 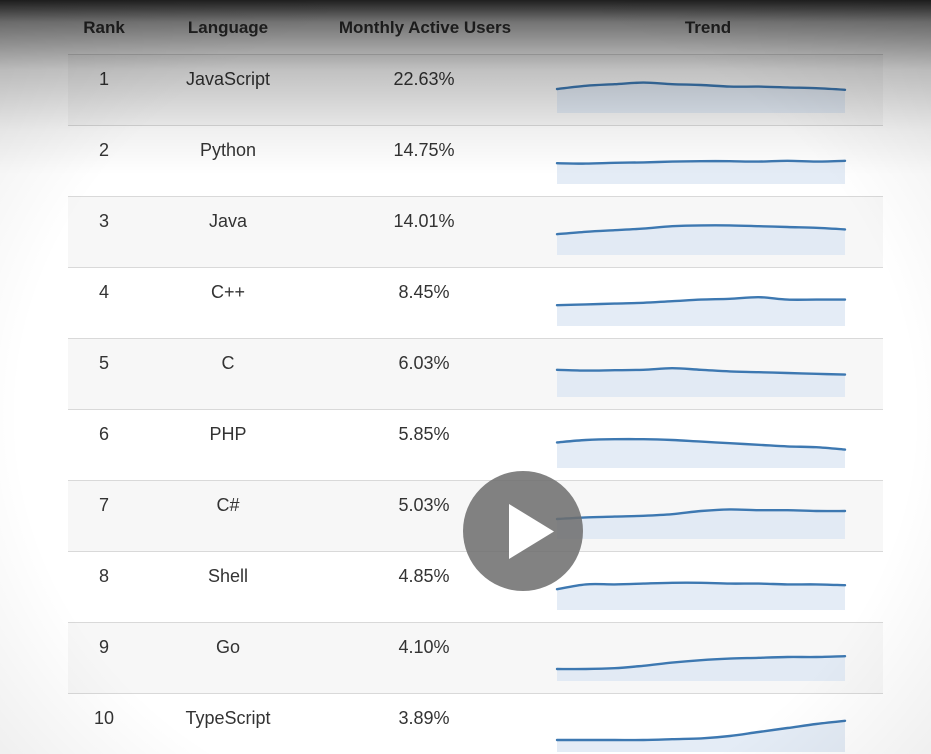 What do you see at coordinates (104, 27) in the screenshot?
I see `header-rank: Rank` at bounding box center [104, 27].